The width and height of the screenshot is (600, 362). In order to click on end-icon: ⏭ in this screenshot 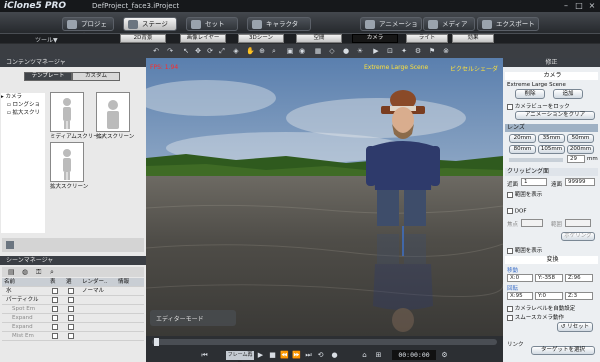, I will do `click(308, 355)`.